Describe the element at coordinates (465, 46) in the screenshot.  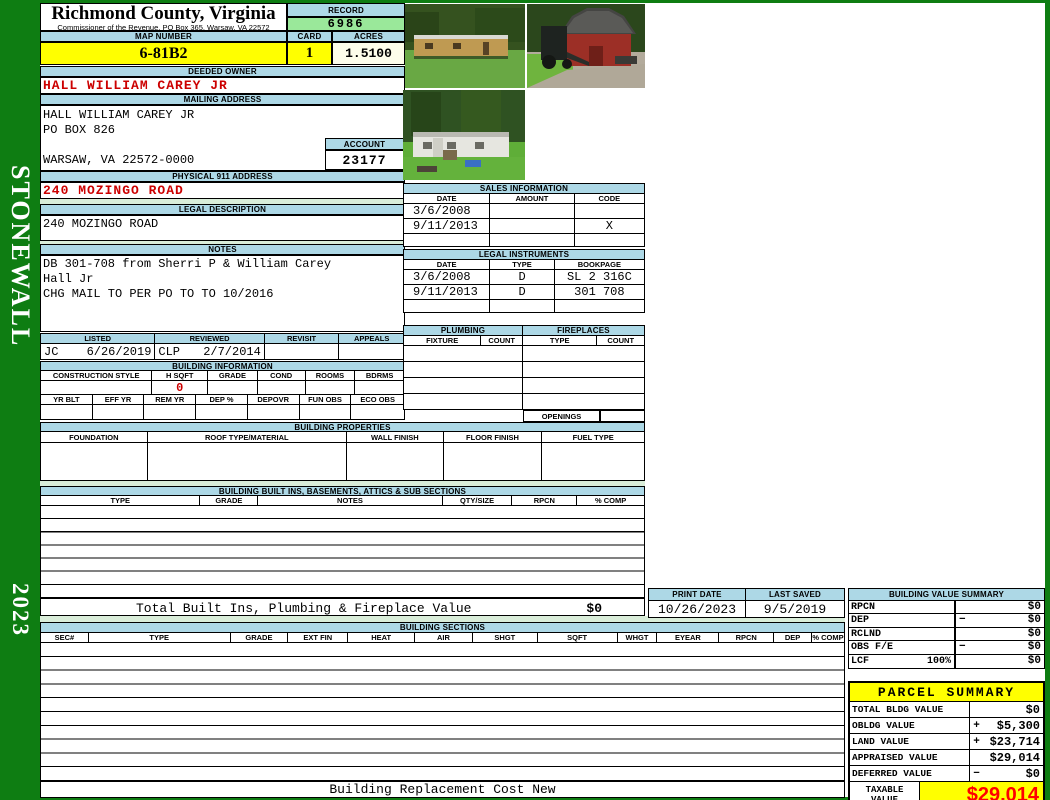
I see `photo-tan-mobile-home` at that location.